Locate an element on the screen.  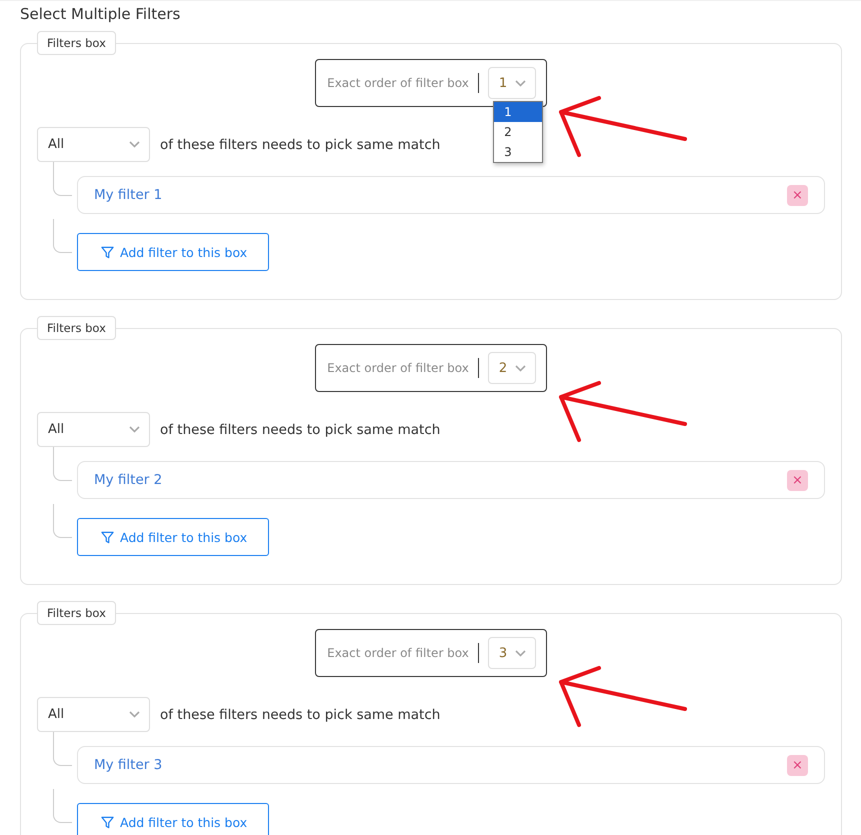
filter-row: My filter 1 × is located at coordinates (451, 195).